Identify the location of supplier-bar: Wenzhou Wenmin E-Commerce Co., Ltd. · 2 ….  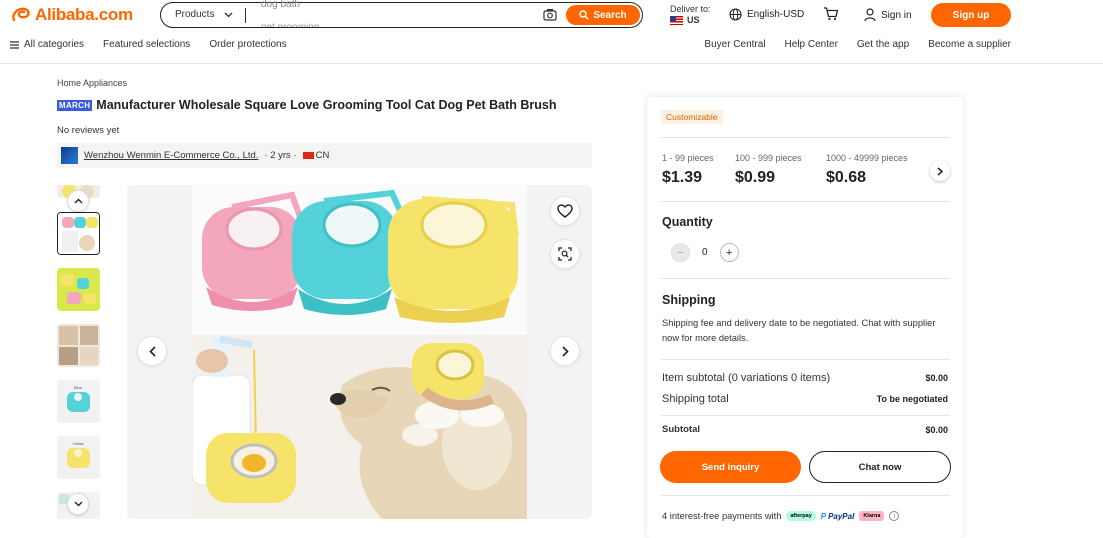
(324, 155).